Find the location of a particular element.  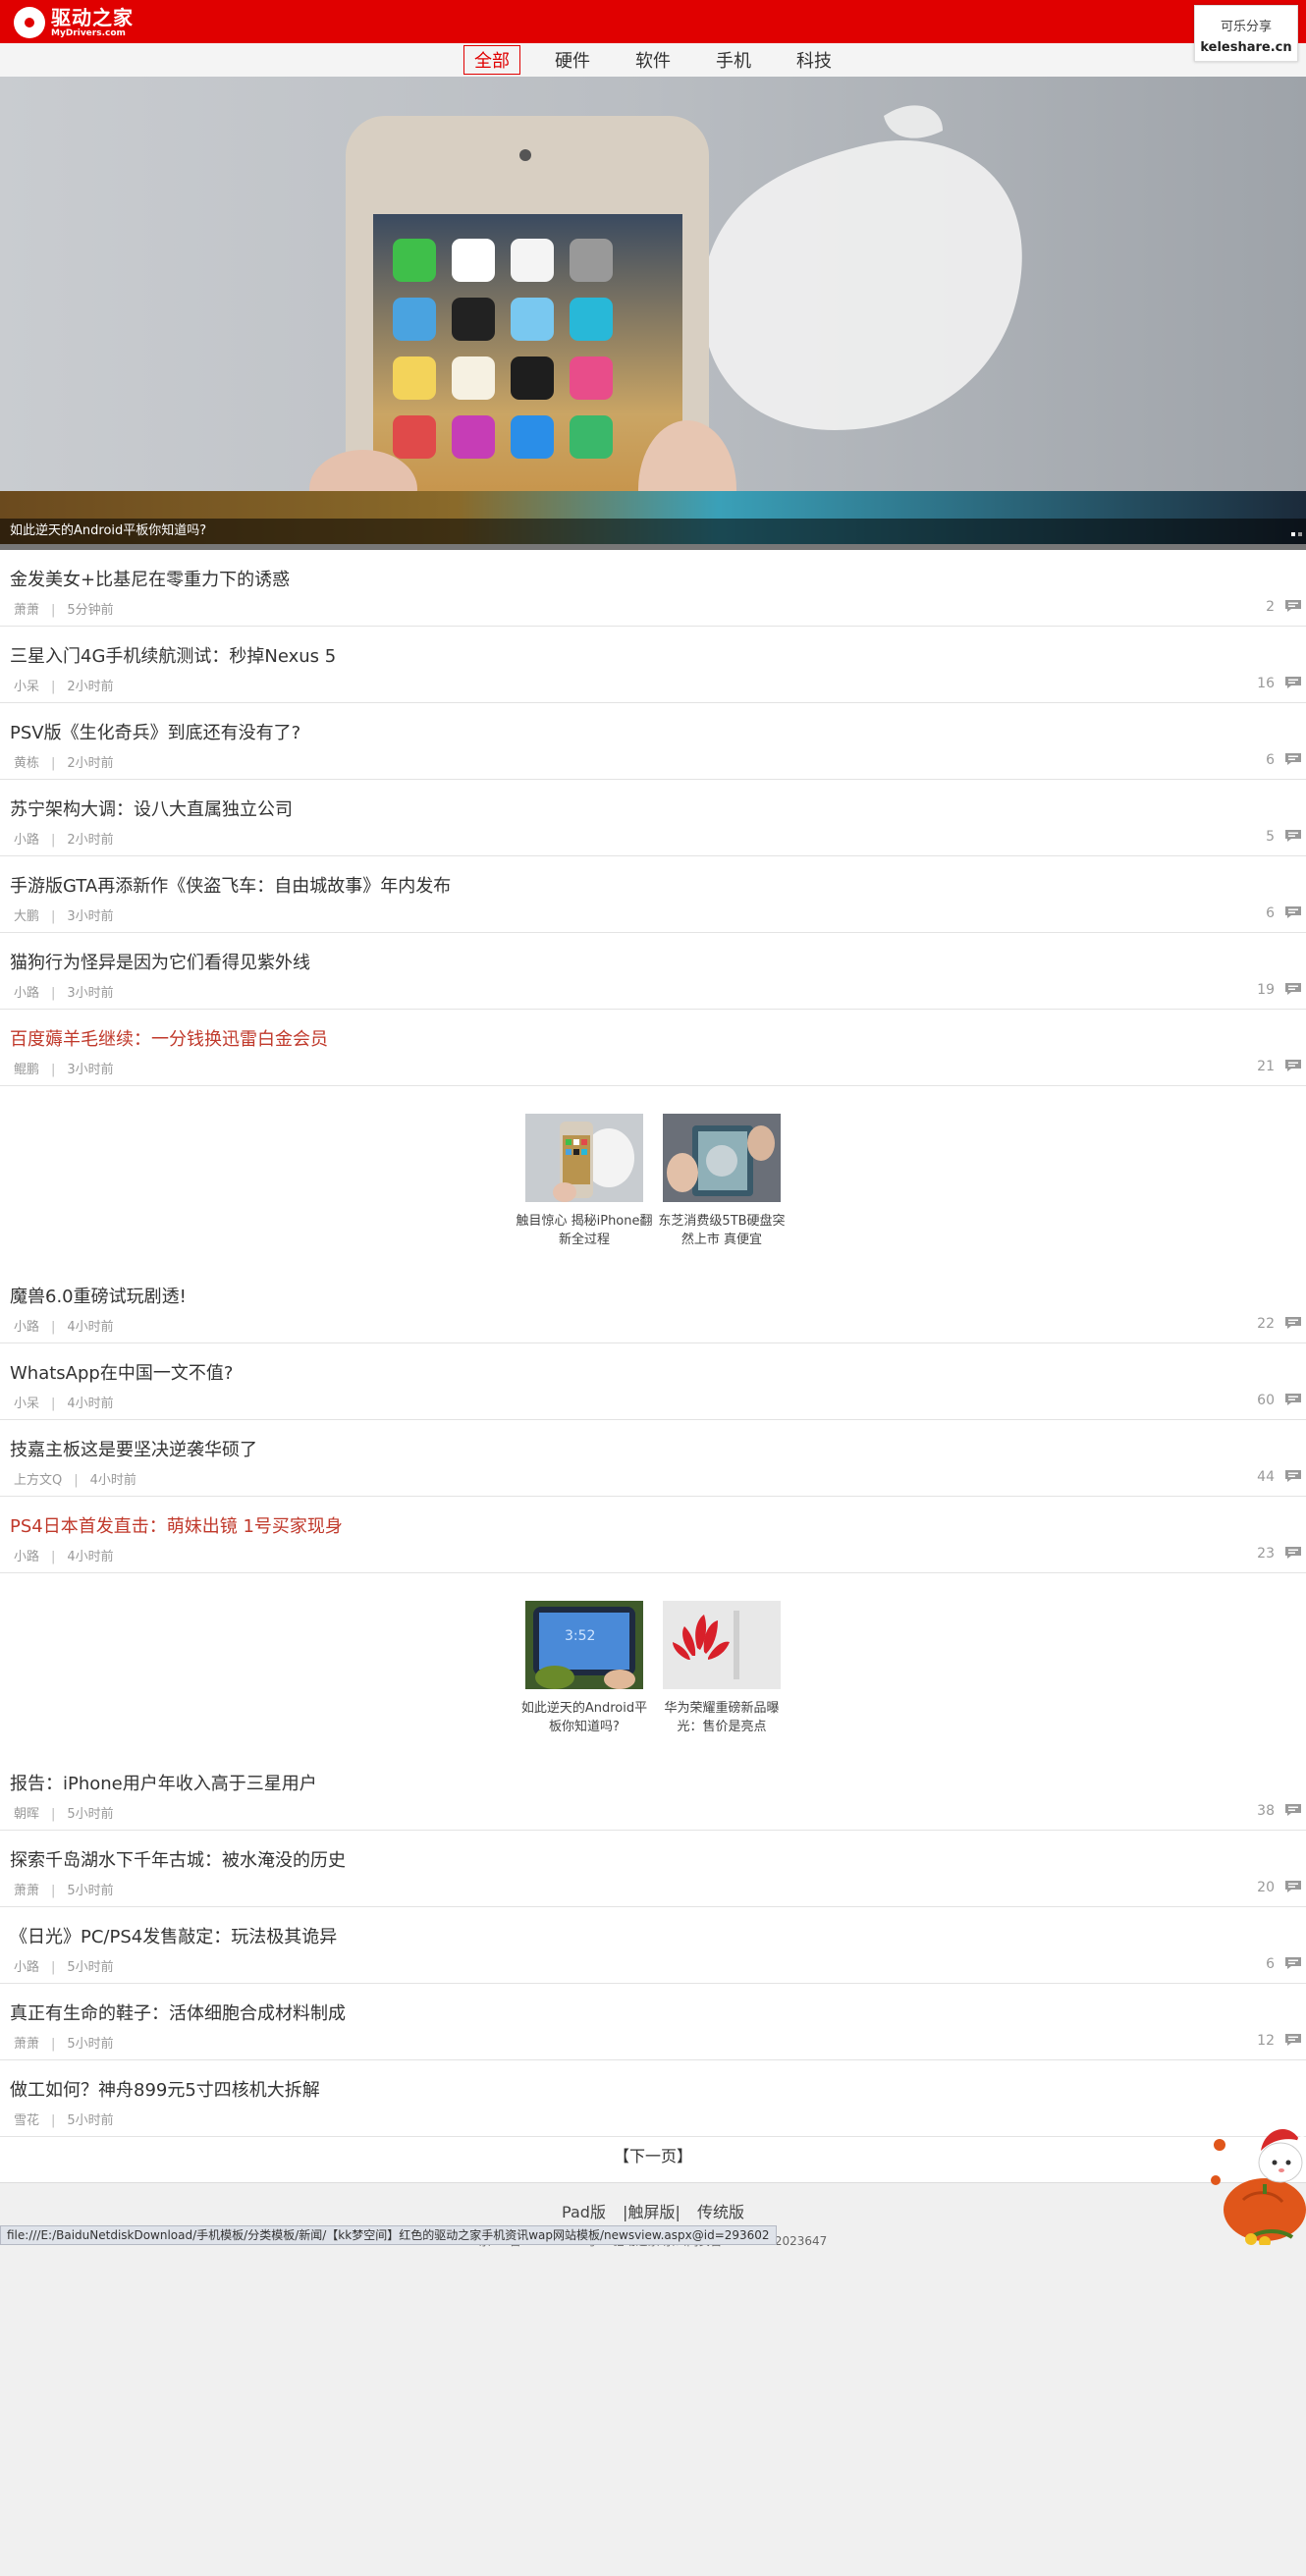

photo-caption: 如此逆天的Android平板你知道吗? is located at coordinates (585, 1718).